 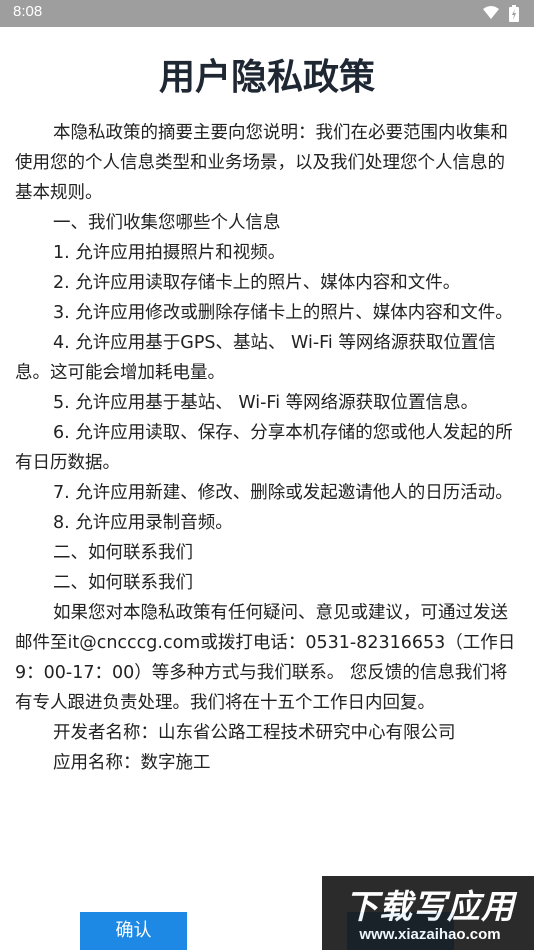 I want to click on developer-name: 开发者名称：山东省公路工程技术研究中心有限公司, so click(x=254, y=733).